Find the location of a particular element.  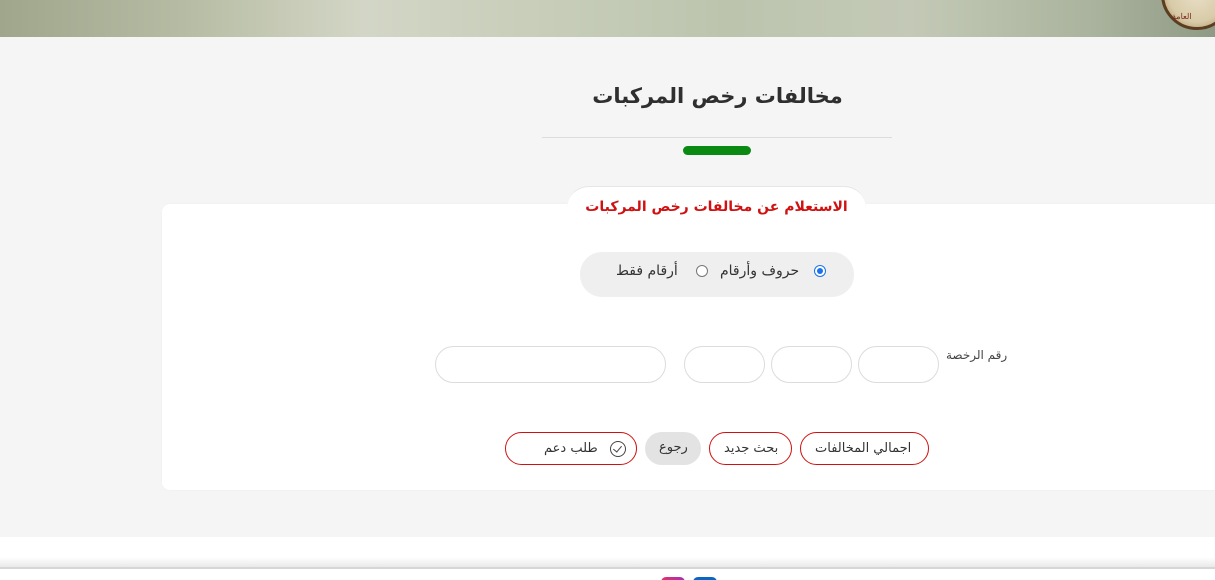

new-search-label: بحث جديد is located at coordinates (751, 448).